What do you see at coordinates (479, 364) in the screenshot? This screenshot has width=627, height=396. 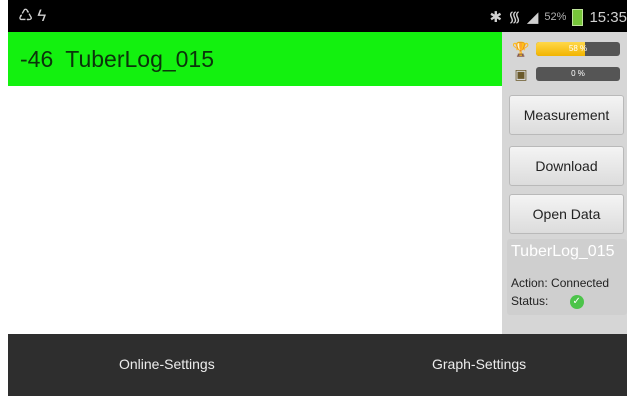 I see `graph-settings-button: Graph-Settings` at bounding box center [479, 364].